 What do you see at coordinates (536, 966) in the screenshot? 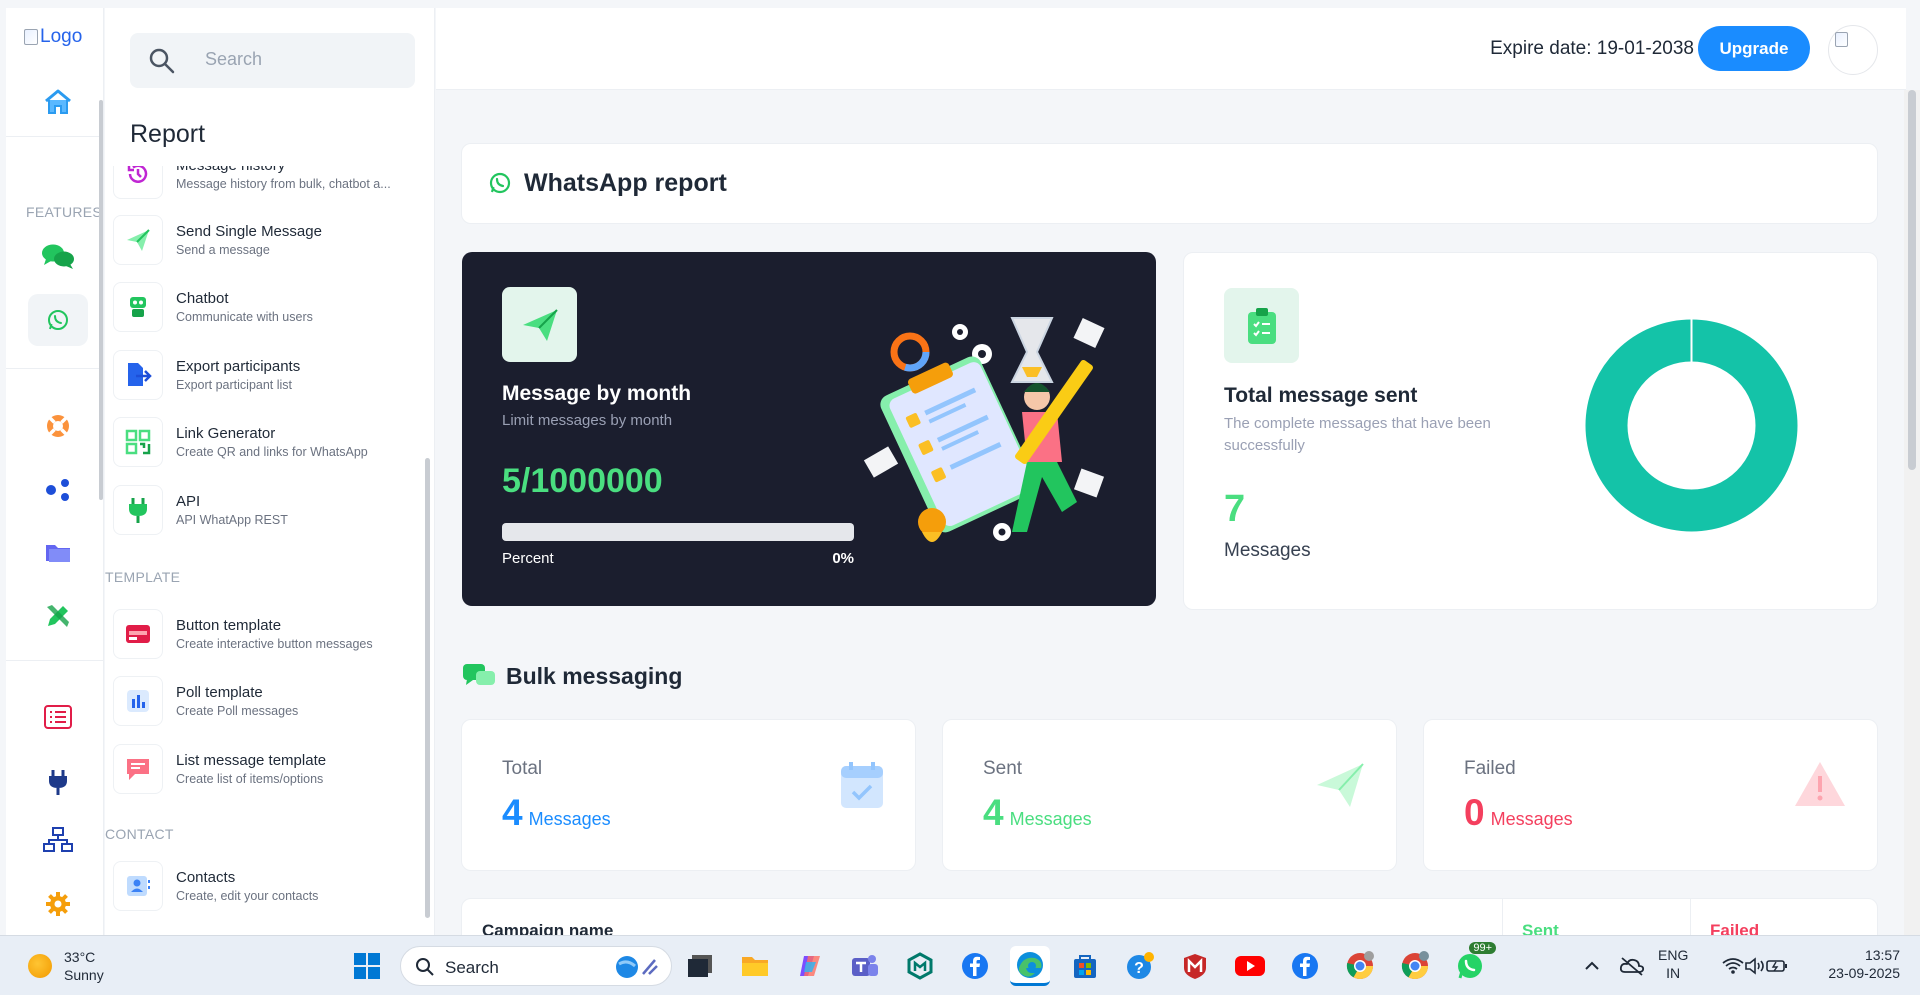
I see `taskbar-search: Search` at bounding box center [536, 966].